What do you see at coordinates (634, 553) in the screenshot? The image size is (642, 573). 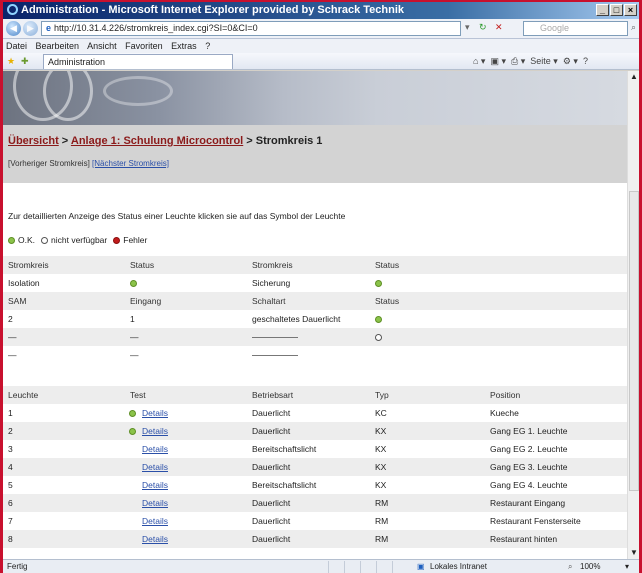 I see `scroll-down-icon: ▼` at bounding box center [634, 553].